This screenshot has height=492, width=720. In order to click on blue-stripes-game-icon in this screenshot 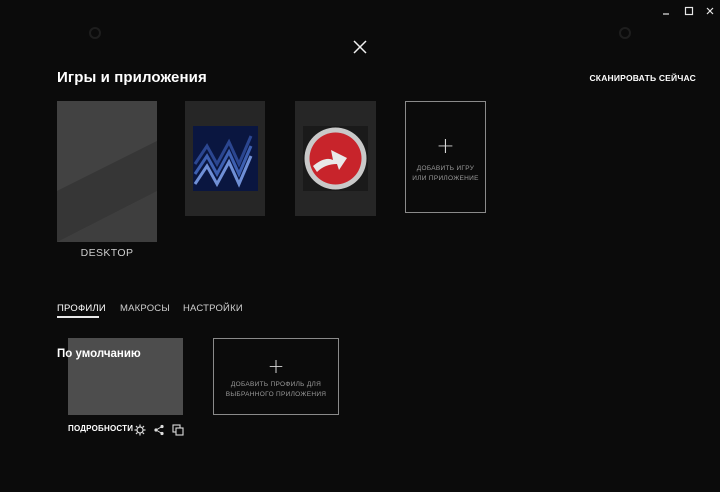, I will do `click(225, 158)`.